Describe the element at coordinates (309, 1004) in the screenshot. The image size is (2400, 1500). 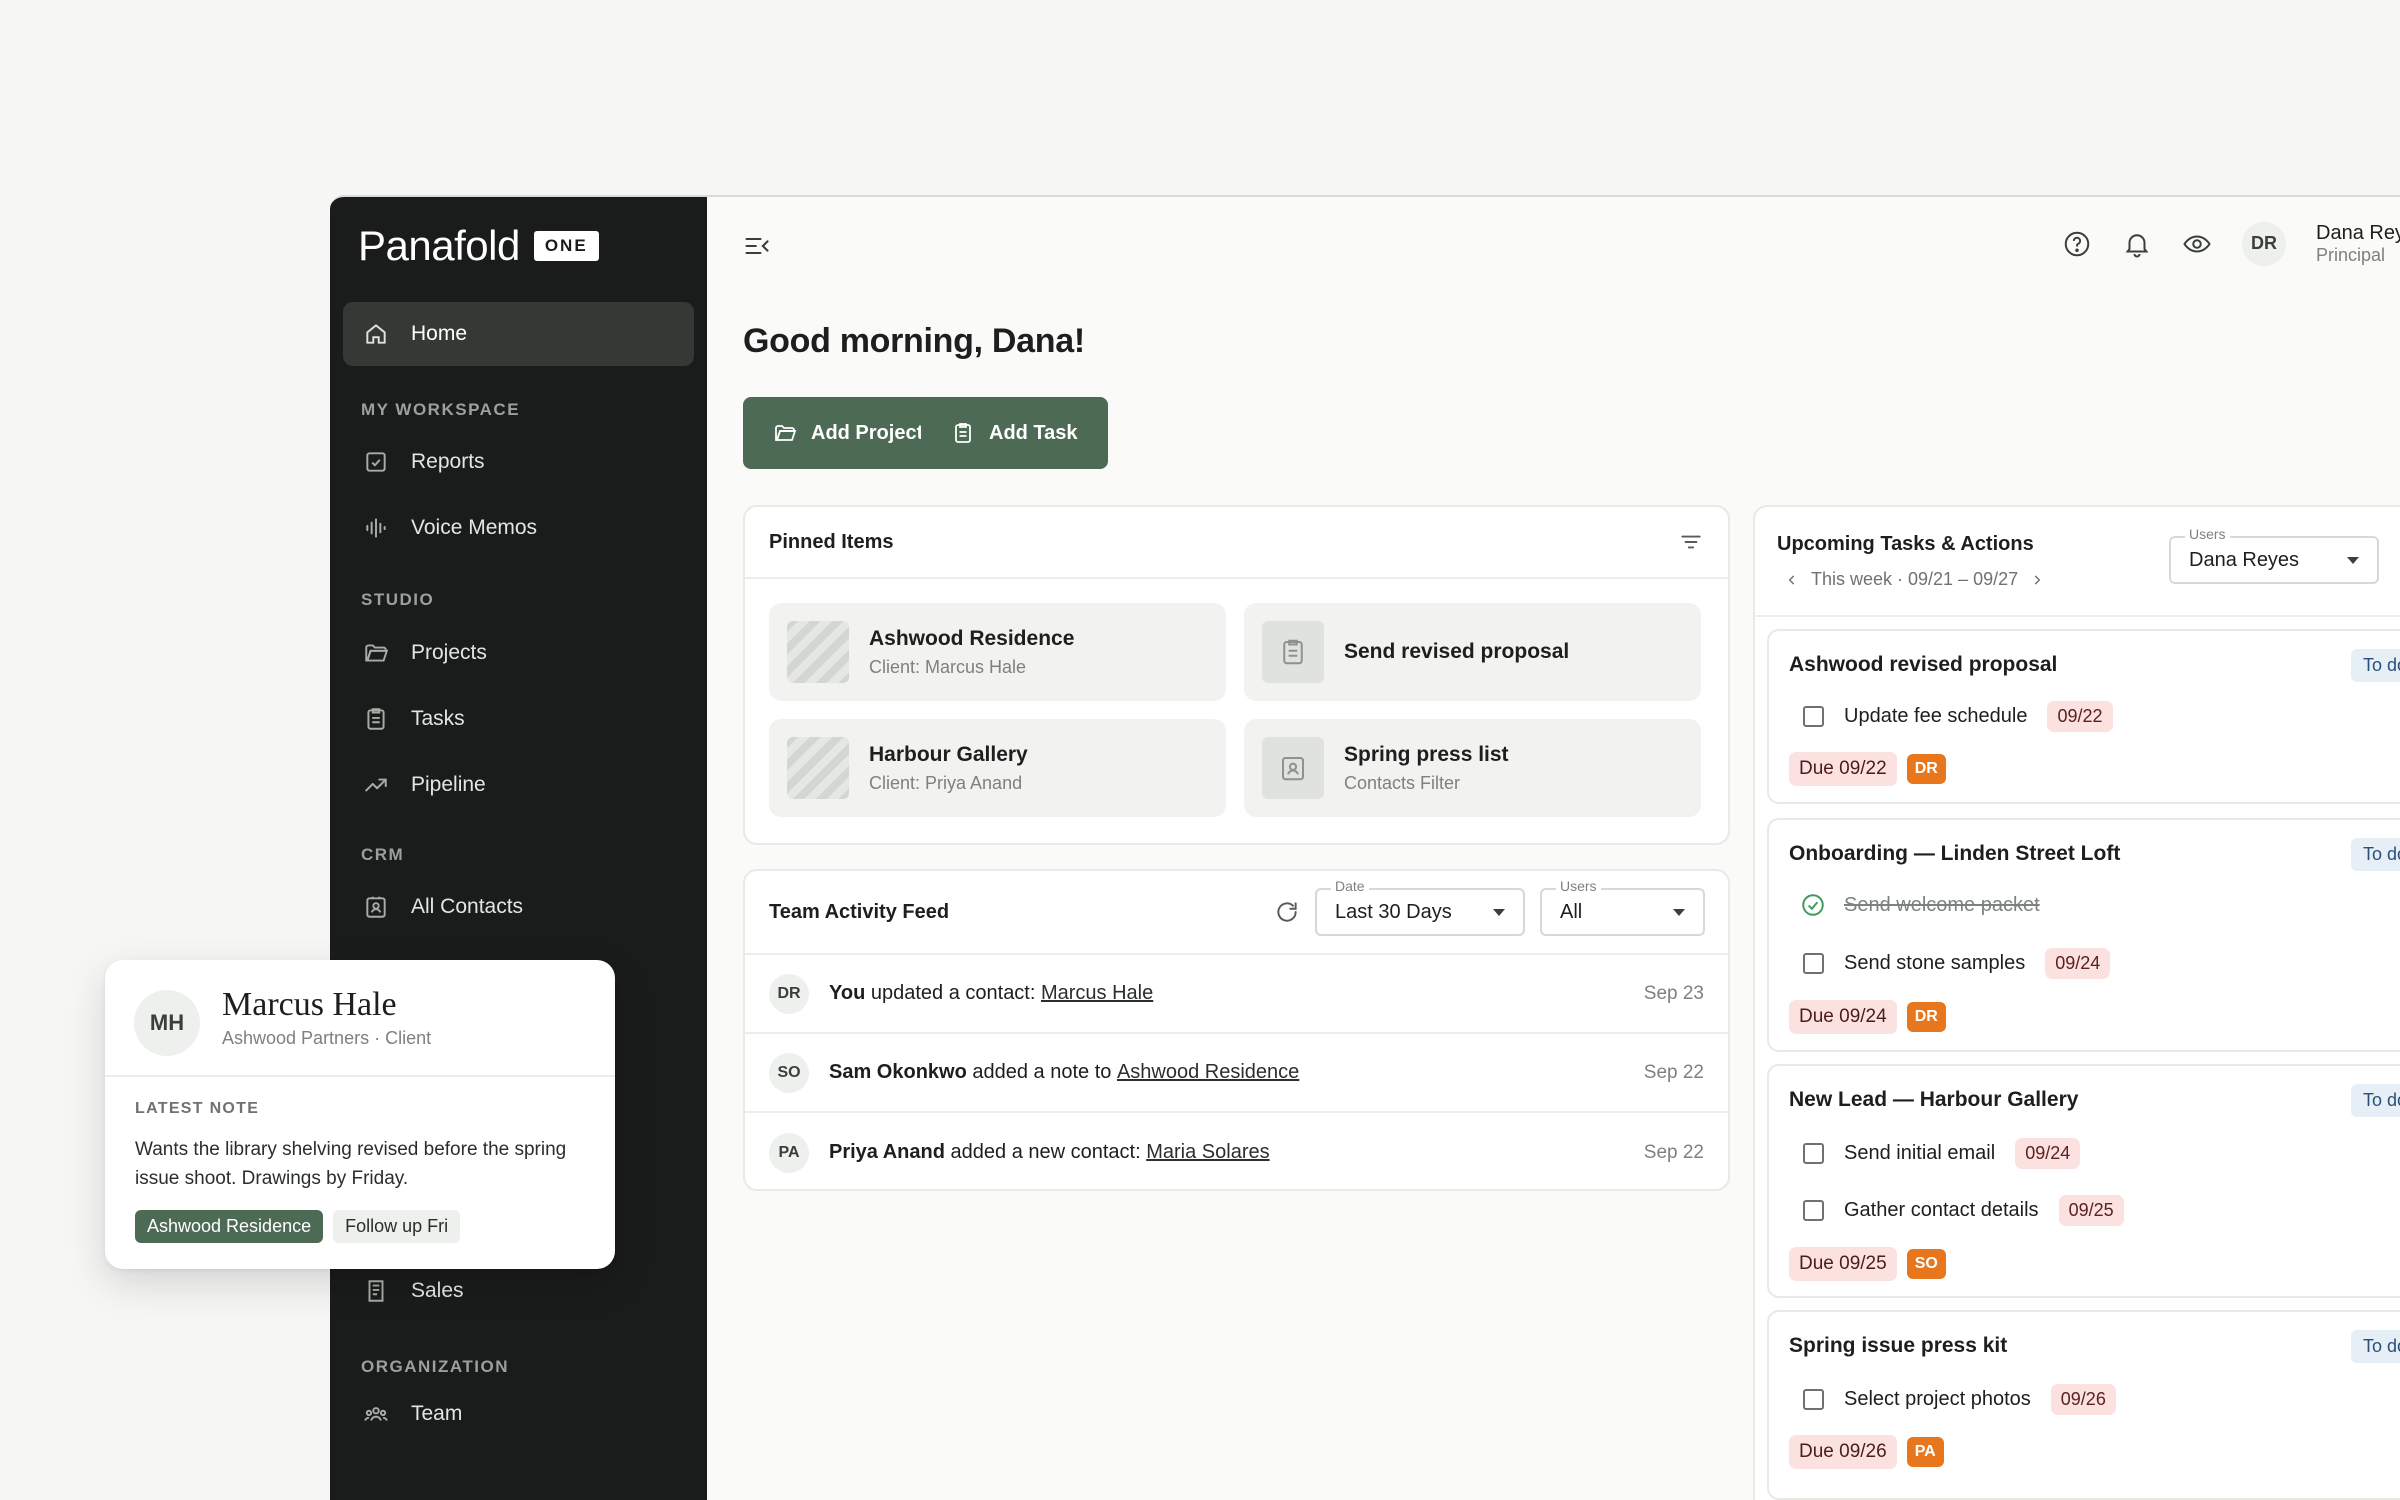
I see `contact-name: Marcus Hale` at that location.